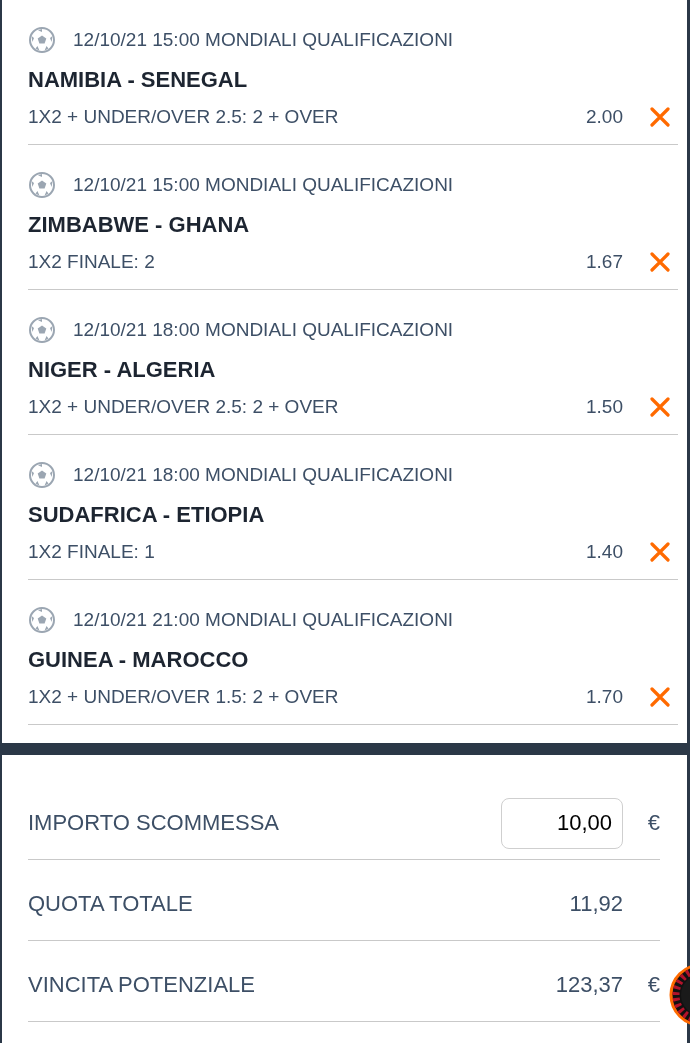  What do you see at coordinates (139, 660) in the screenshot?
I see `match-name: GUINEA - MAROCCO` at bounding box center [139, 660].